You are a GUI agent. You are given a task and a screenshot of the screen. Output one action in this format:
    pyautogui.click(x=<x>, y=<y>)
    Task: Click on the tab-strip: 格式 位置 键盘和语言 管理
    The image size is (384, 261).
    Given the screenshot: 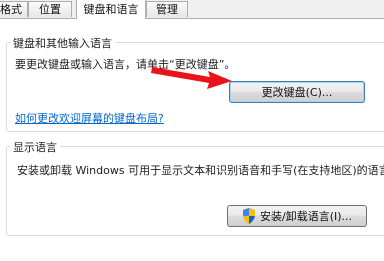 What is the action you would take?
    pyautogui.click(x=192, y=9)
    